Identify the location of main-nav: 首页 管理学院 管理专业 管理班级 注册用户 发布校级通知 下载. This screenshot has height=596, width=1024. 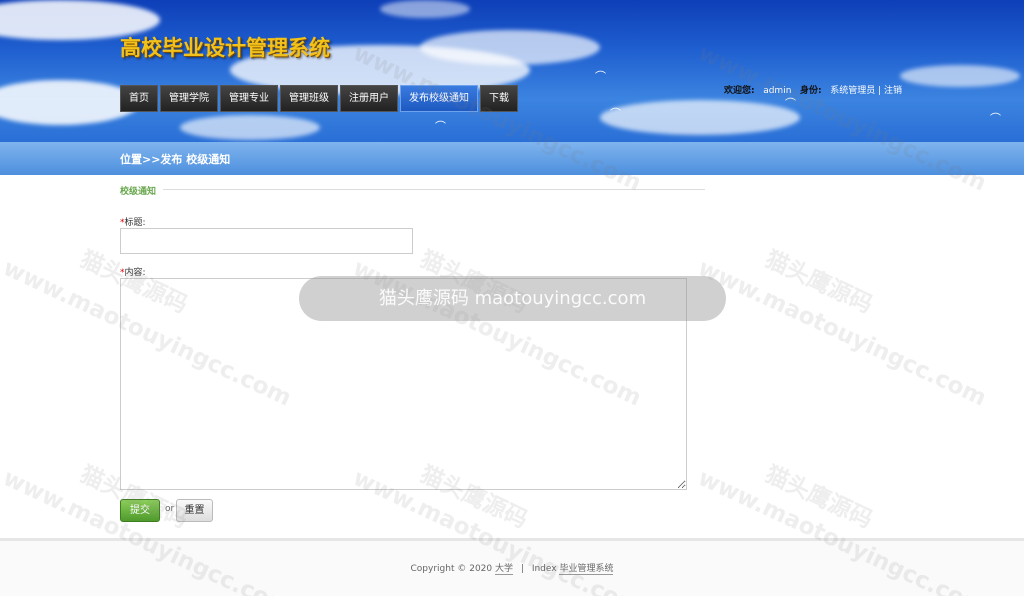
(319, 98).